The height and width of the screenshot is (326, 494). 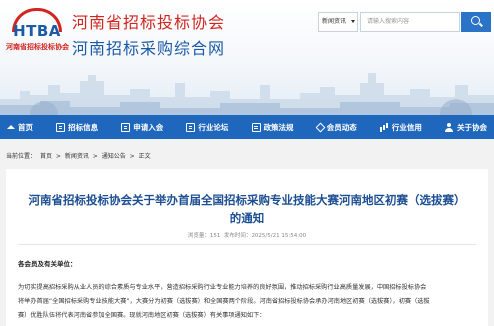 I want to click on logo-mark: HTBA, so click(x=37, y=31).